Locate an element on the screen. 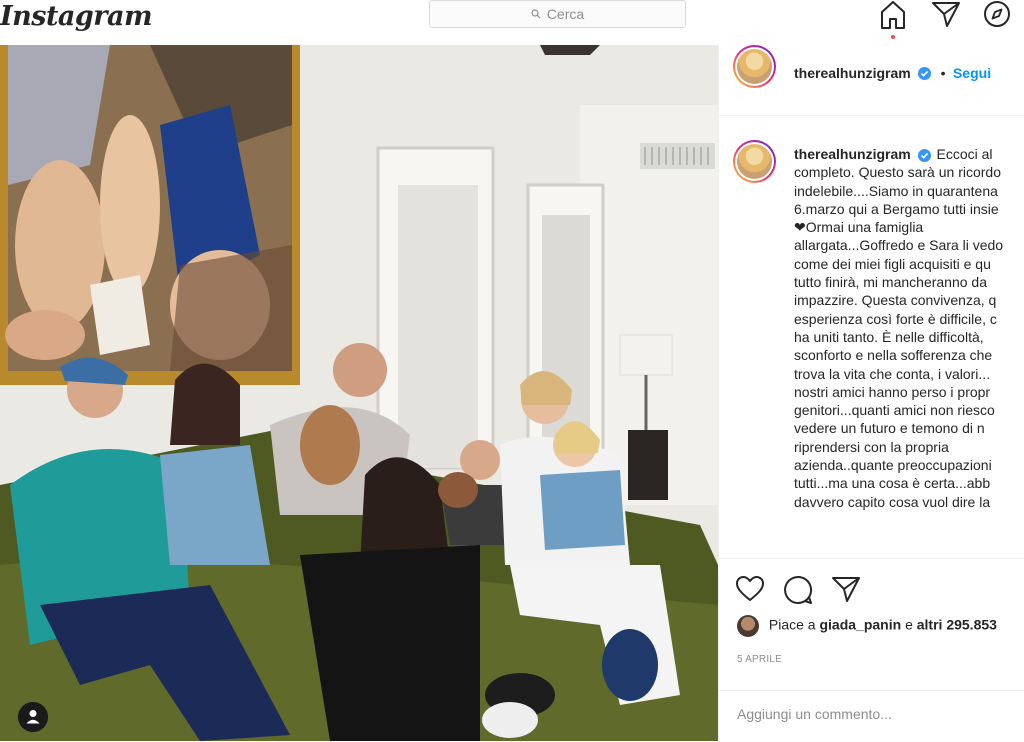 The width and height of the screenshot is (1024, 742). search-icon is located at coordinates (536, 14).